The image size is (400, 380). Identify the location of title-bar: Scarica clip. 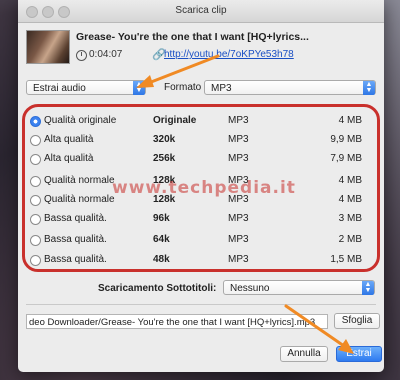
(201, 11).